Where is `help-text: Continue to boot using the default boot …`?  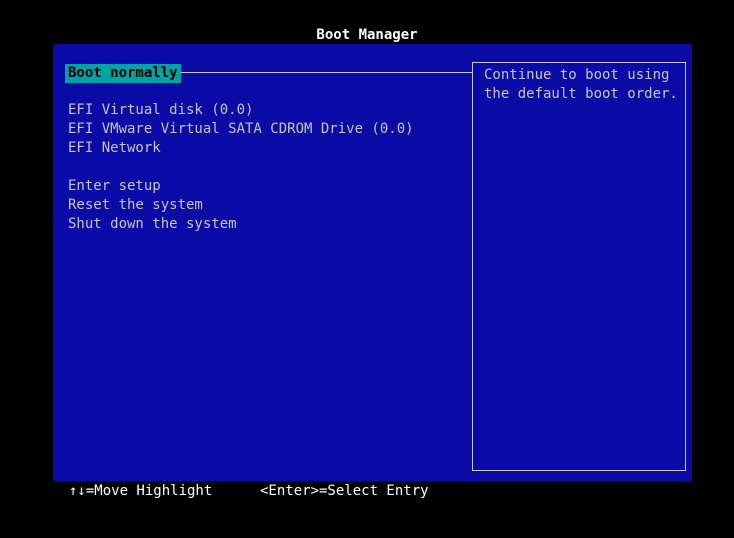 help-text: Continue to boot using the default boot … is located at coordinates (581, 84).